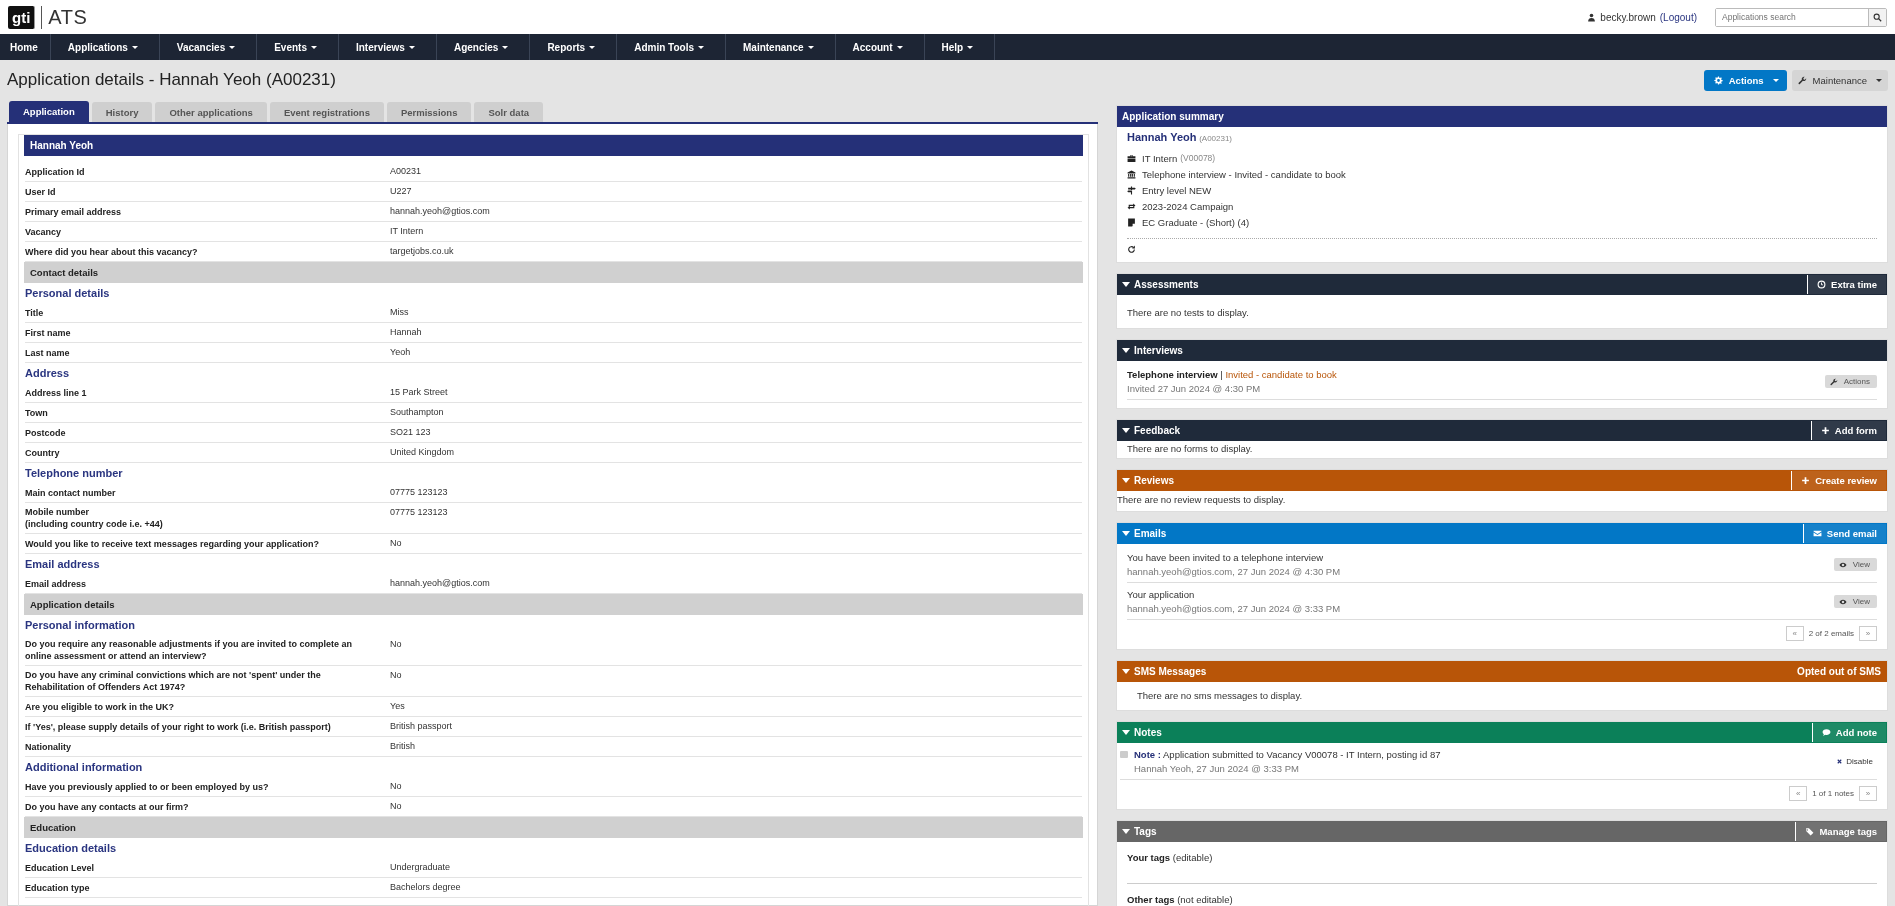  What do you see at coordinates (388, 47) in the screenshot?
I see `nav-item: Interviews` at bounding box center [388, 47].